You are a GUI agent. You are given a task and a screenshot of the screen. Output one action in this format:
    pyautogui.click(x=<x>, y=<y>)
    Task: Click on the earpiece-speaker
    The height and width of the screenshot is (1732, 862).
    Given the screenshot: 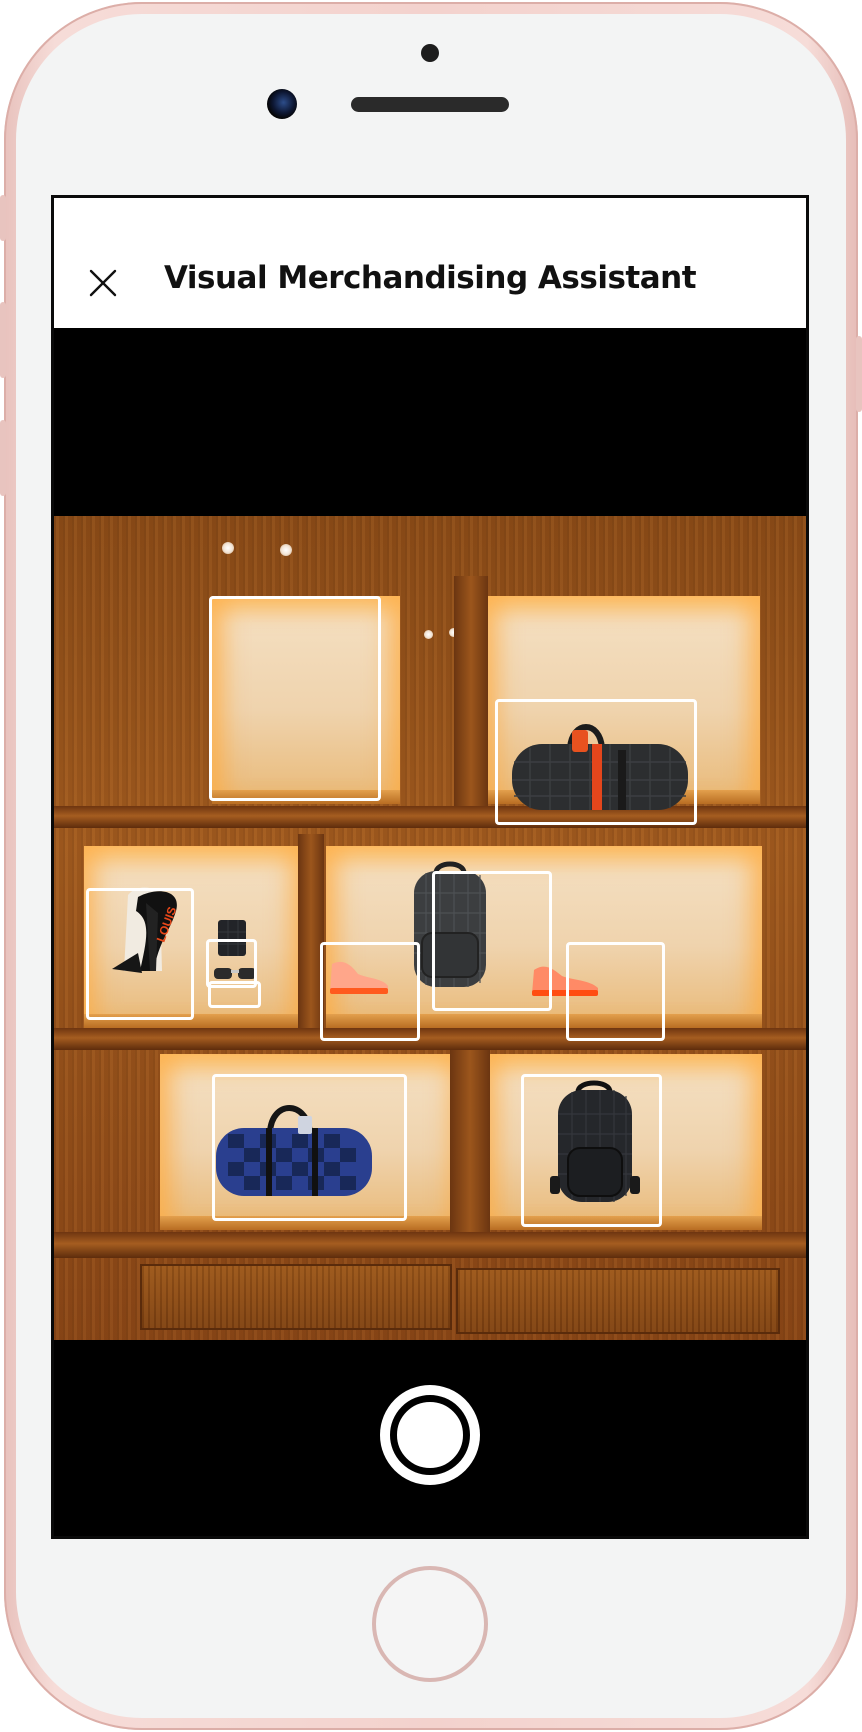 What is the action you would take?
    pyautogui.click(x=430, y=104)
    